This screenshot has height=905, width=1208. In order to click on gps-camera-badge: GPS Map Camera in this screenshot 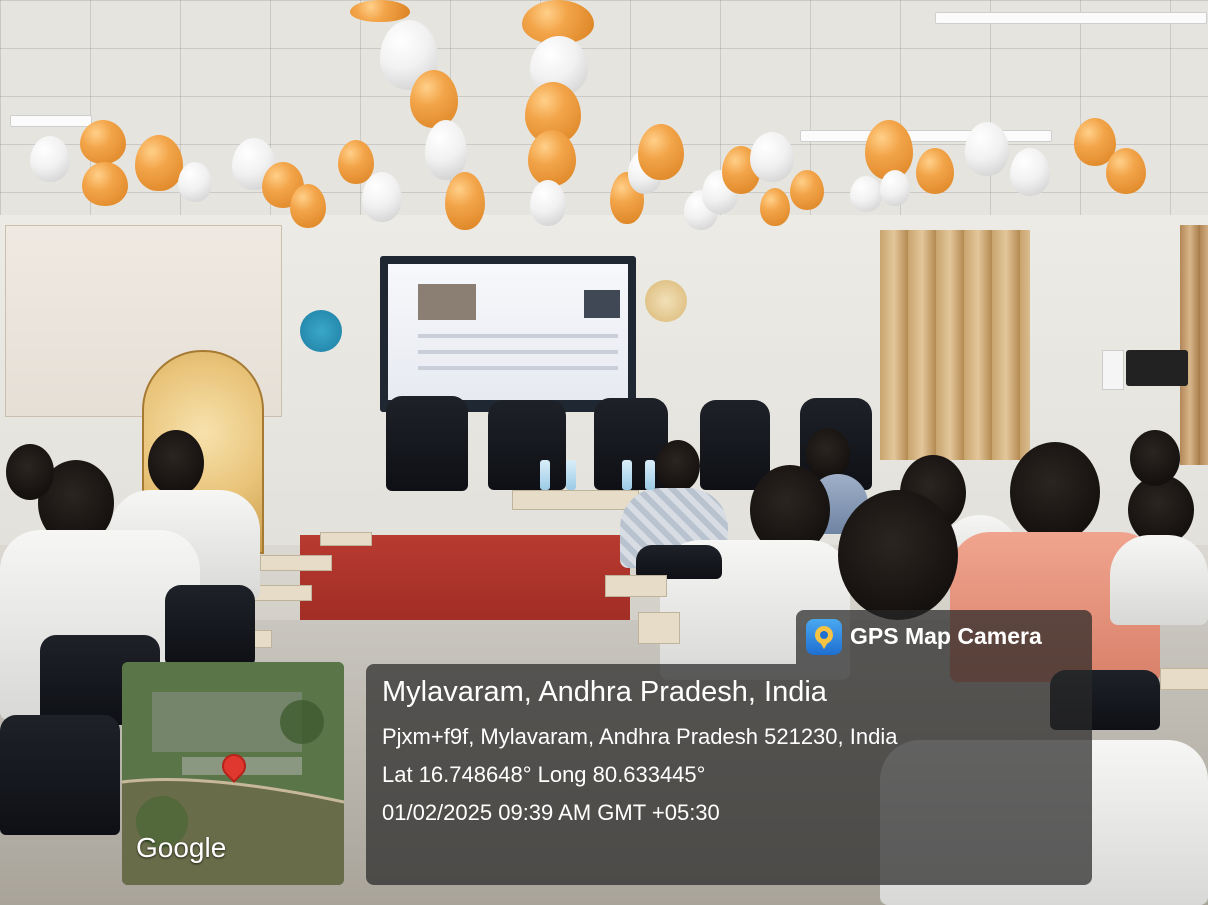, I will do `click(944, 637)`.